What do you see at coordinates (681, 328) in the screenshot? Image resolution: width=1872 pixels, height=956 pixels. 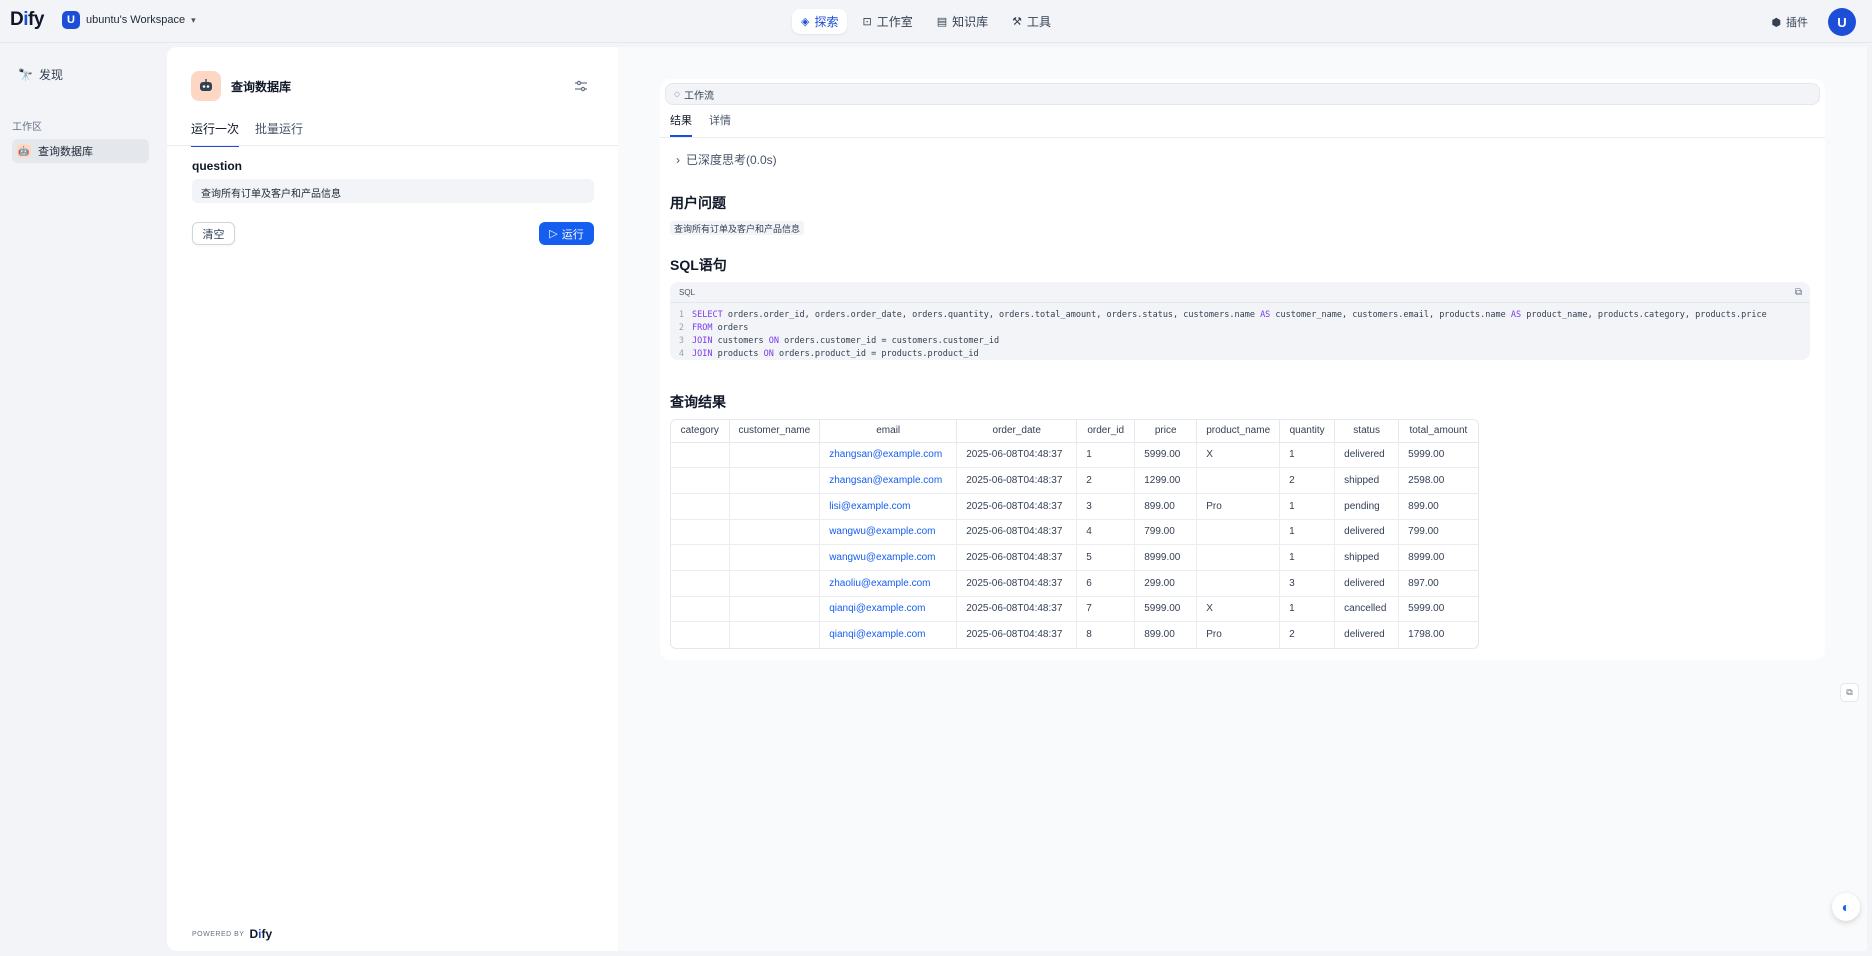 I see `line-number: 2` at bounding box center [681, 328].